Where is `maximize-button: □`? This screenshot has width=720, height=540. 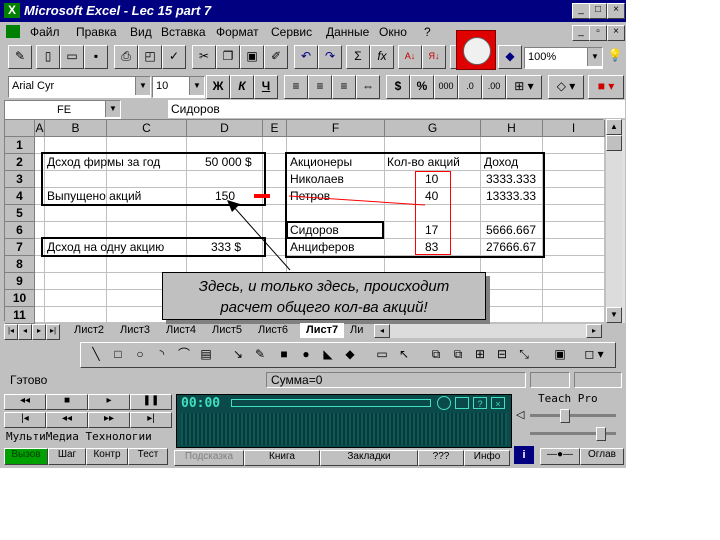
maximize-button: □ is located at coordinates (598, 11).